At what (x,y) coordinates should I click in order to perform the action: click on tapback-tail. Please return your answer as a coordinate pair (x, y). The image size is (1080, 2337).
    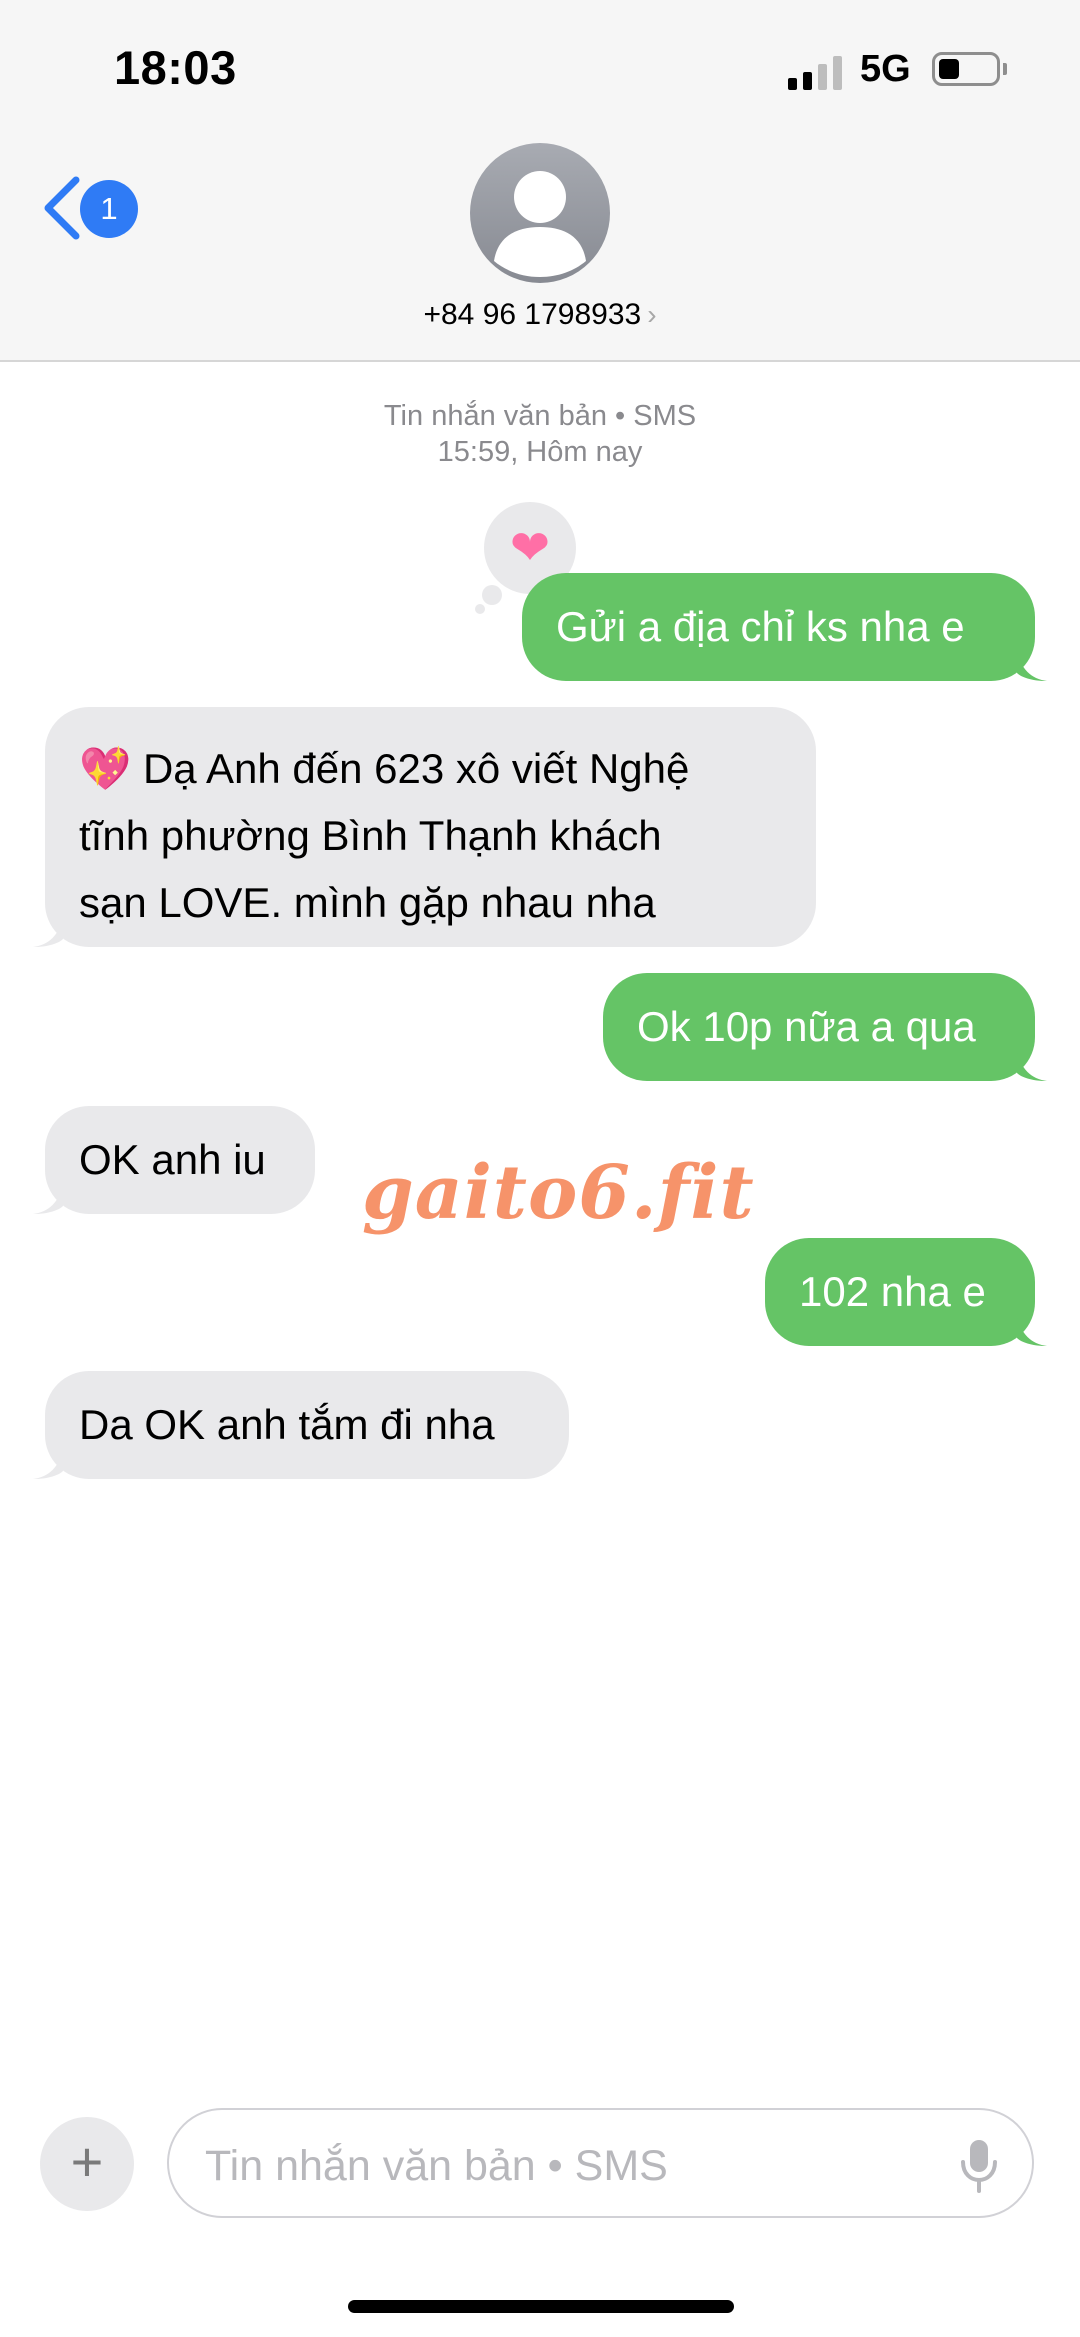
    Looking at the image, I should click on (492, 595).